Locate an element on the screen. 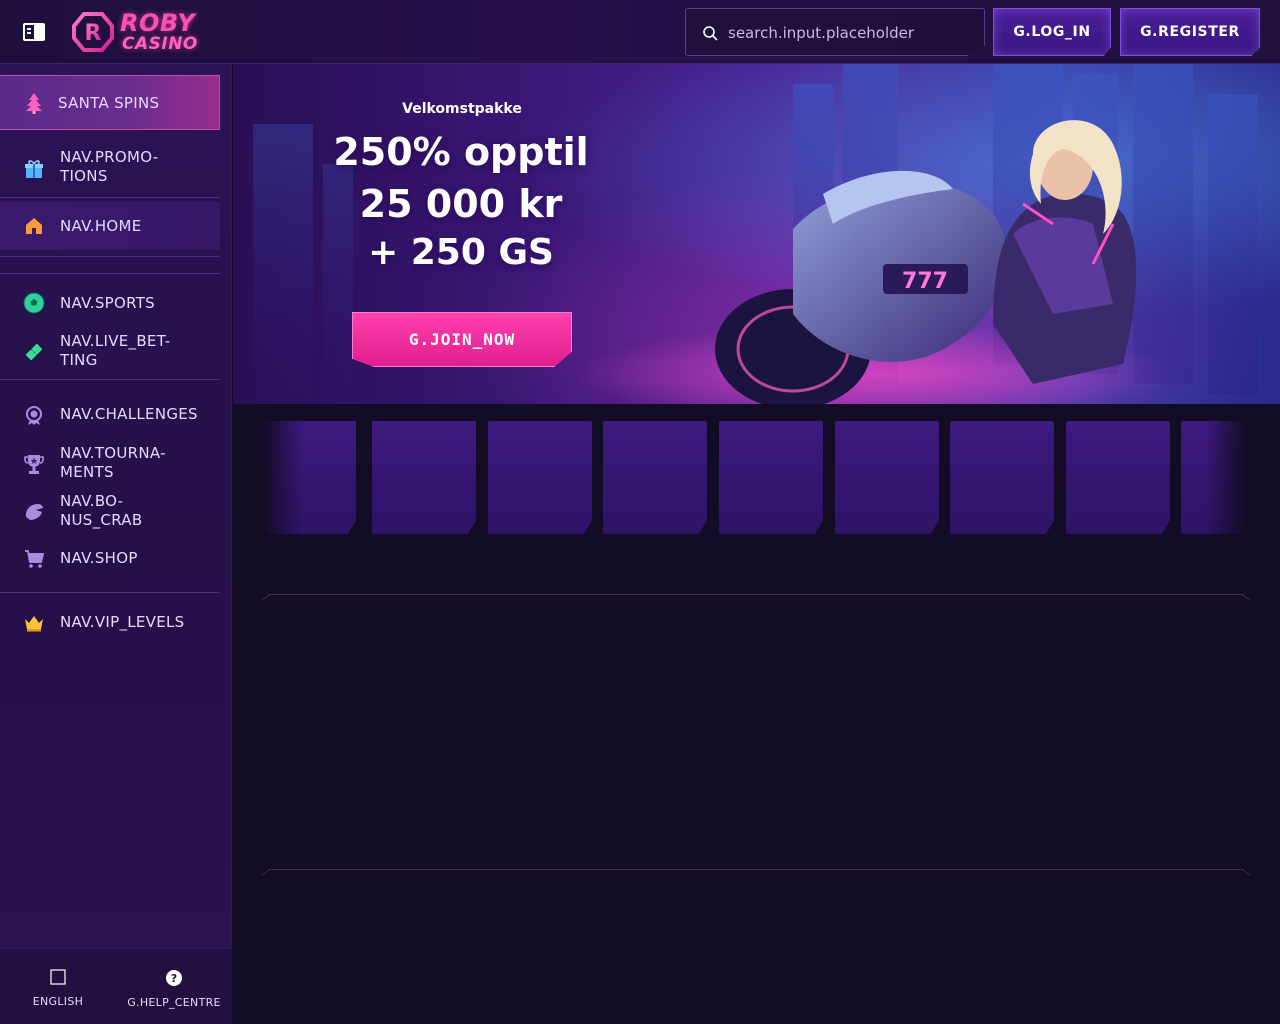  sidebar-item-label: NAV.BO- NUS_CRAB is located at coordinates (101, 510).